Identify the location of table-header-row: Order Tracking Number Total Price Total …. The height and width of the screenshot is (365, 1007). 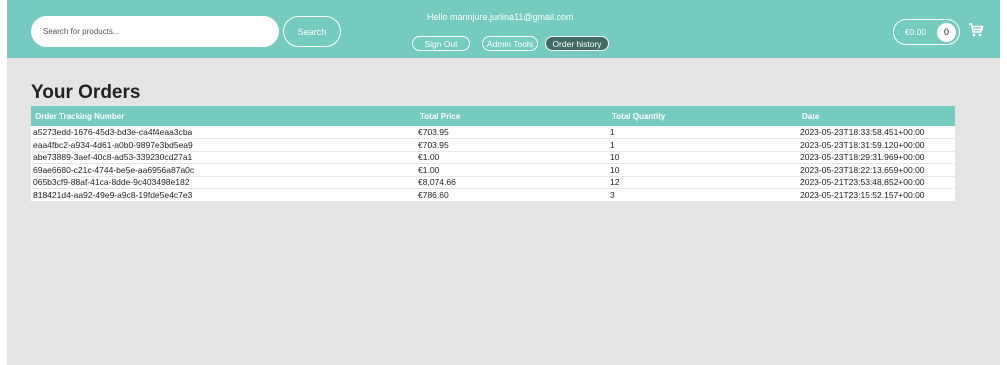
(493, 116).